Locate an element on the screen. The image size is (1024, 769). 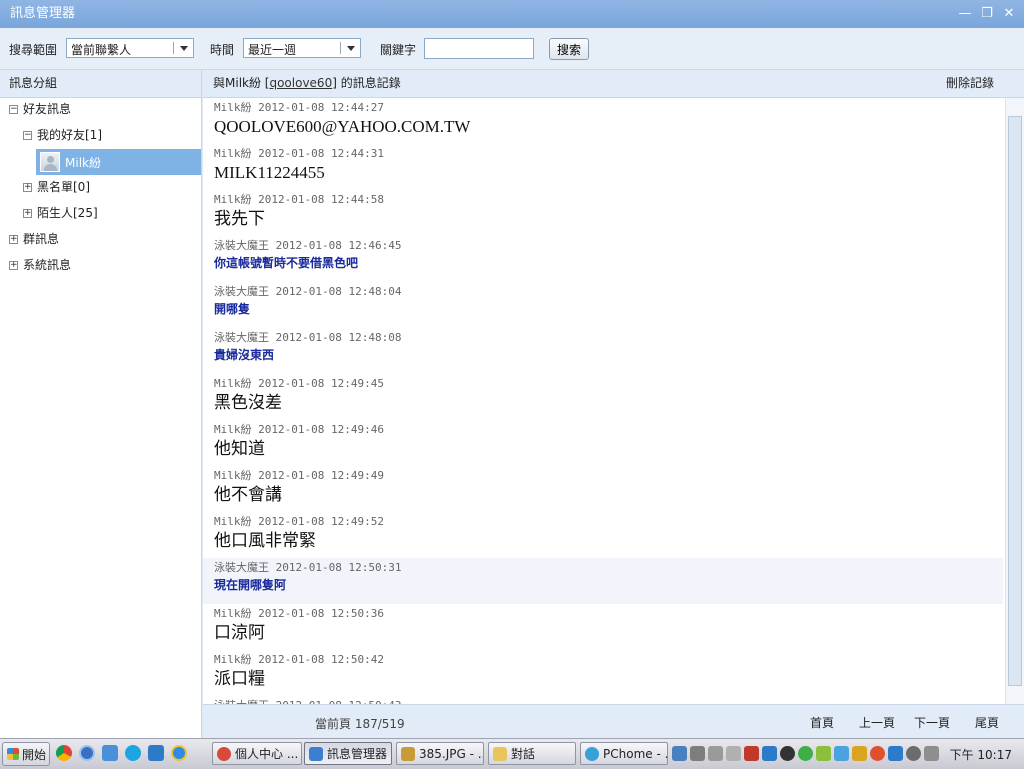
message-text: 我先下 is located at coordinates (239, 218).